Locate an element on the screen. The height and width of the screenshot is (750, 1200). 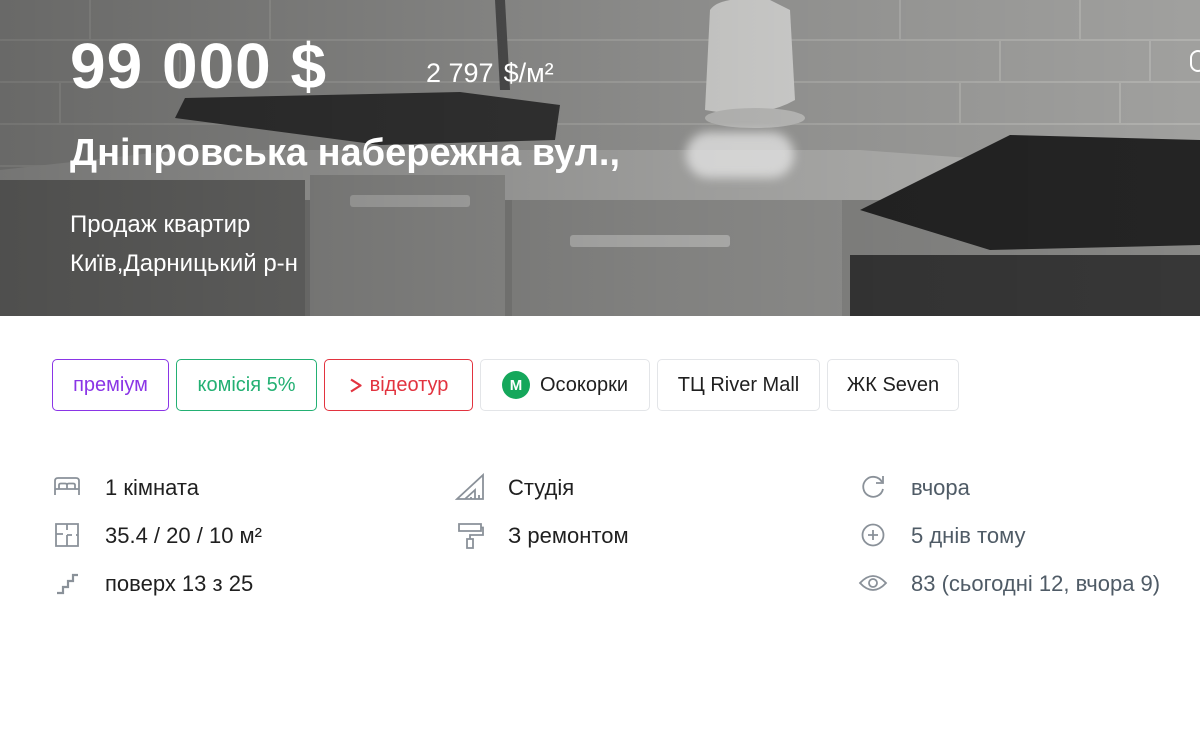
triangle-ruler-icon is located at coordinates (470, 487).